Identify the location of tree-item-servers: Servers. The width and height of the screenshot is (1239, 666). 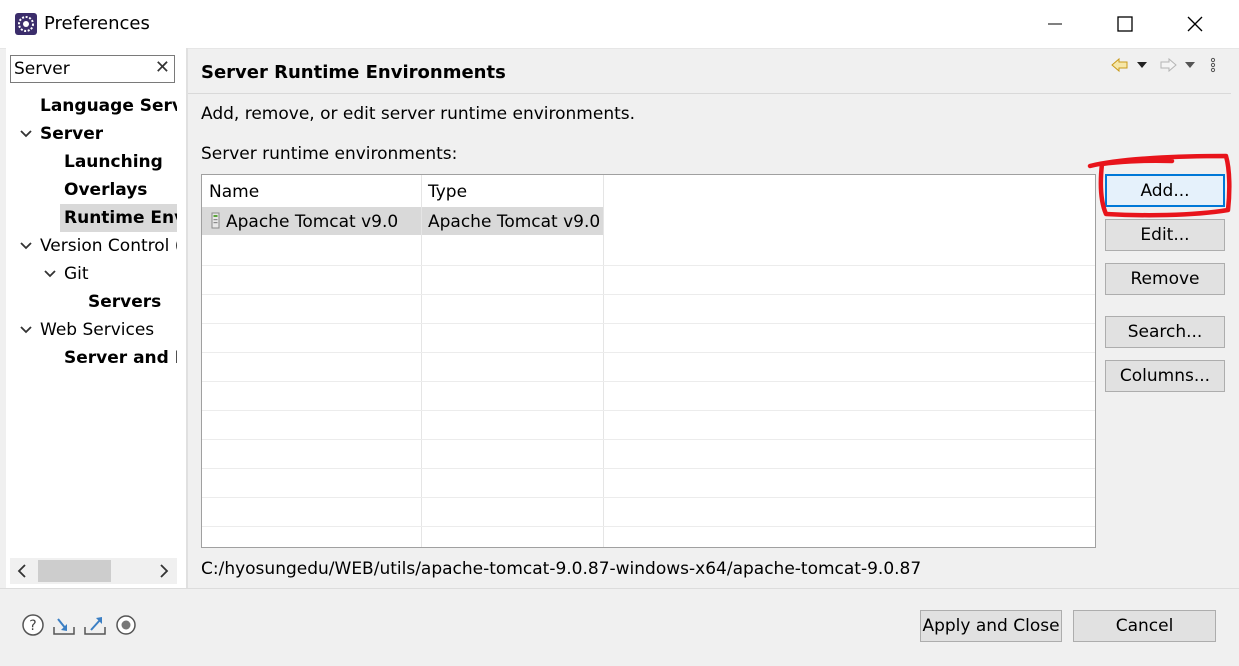
(124, 302).